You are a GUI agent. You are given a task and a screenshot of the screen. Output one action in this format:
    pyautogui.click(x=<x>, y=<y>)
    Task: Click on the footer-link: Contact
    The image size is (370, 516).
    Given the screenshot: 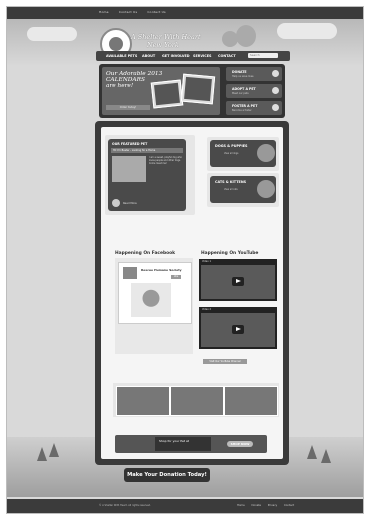 What is the action you would take?
    pyautogui.click(x=289, y=505)
    